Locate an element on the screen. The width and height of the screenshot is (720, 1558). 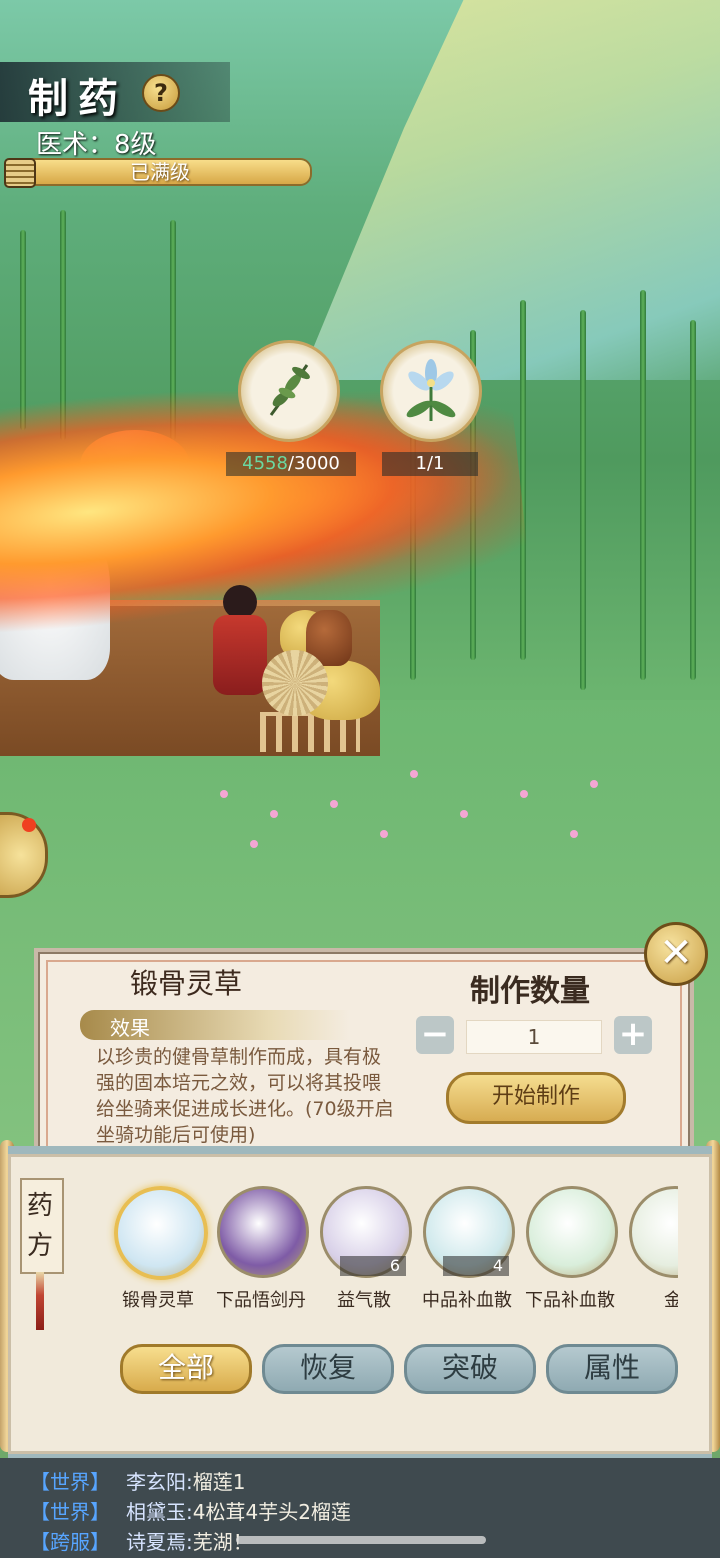
help-icon: ? is located at coordinates (161, 93).